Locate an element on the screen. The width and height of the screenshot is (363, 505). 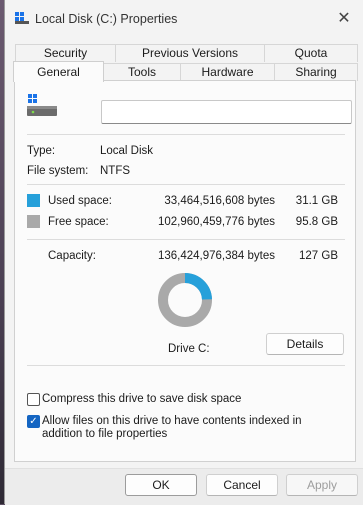
used-space-size: 31.1 GB is located at coordinates (316, 201).